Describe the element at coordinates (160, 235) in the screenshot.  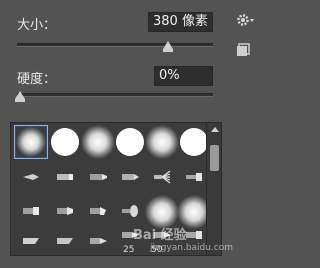
I see `watermark-text: Bai 经验` at that location.